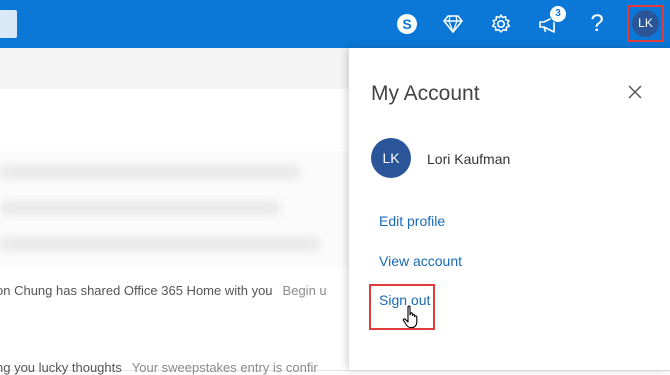 This screenshot has height=375, width=670. I want to click on top-bar: S 3 ? LK, so click(335, 24).